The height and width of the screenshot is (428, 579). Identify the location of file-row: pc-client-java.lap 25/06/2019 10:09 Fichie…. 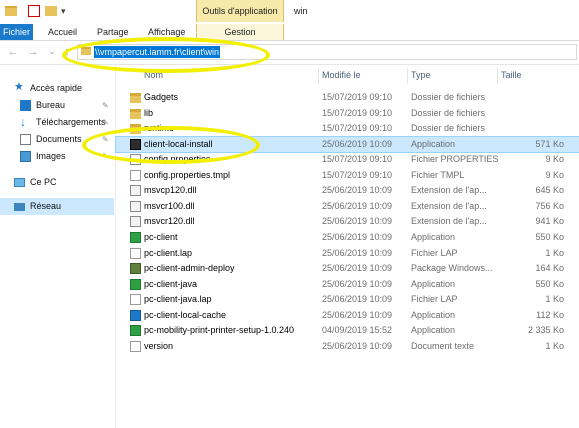
(347, 299).